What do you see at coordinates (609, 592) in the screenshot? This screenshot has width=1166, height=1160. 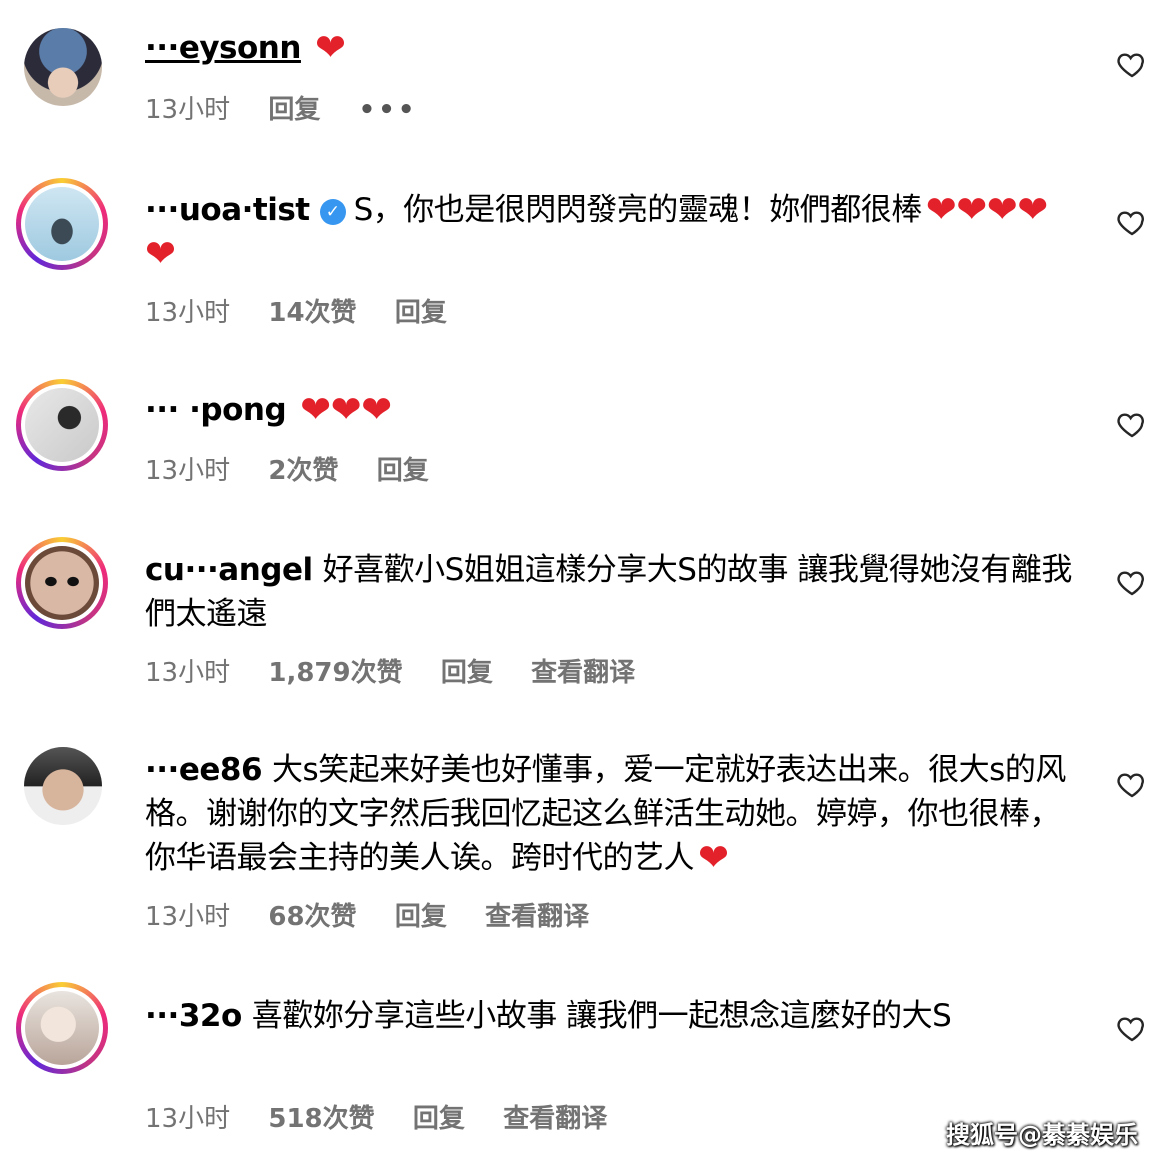 I see `comment-body: cu···angel 好喜歡小S姐姐這樣分享大S的故事 讓我覺得她沒有離我們太遙遠` at bounding box center [609, 592].